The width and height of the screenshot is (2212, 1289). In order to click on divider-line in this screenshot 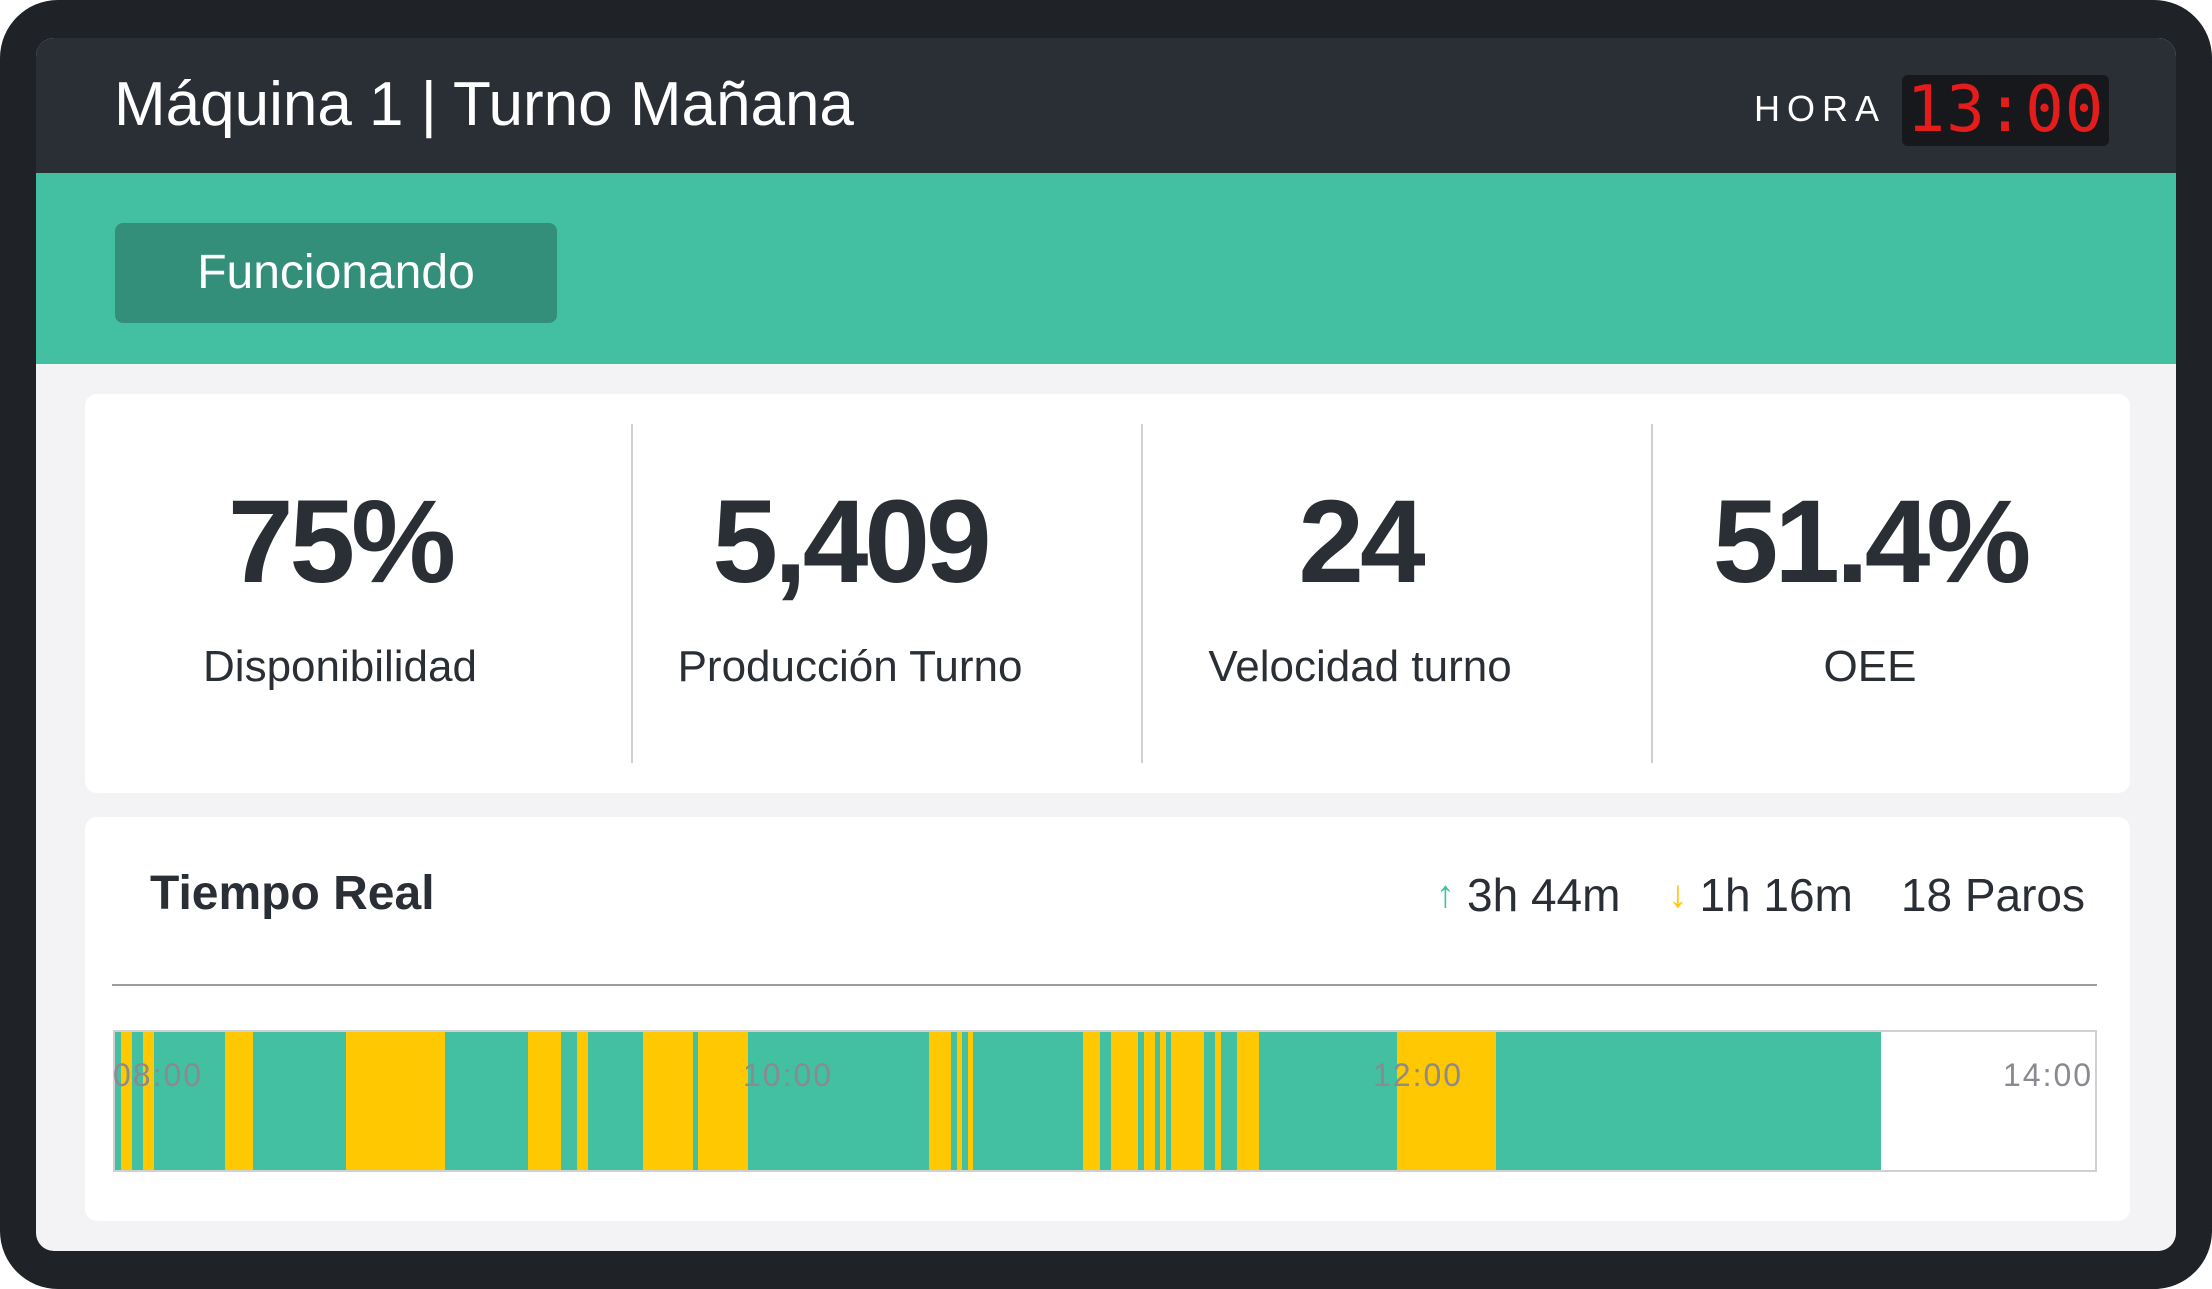, I will do `click(1104, 985)`.